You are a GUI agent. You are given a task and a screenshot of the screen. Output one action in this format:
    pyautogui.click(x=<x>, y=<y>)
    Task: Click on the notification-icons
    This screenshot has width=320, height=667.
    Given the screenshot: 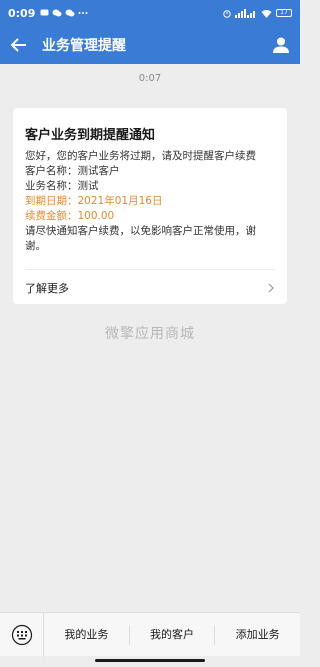 What is the action you would take?
    pyautogui.click(x=64, y=13)
    